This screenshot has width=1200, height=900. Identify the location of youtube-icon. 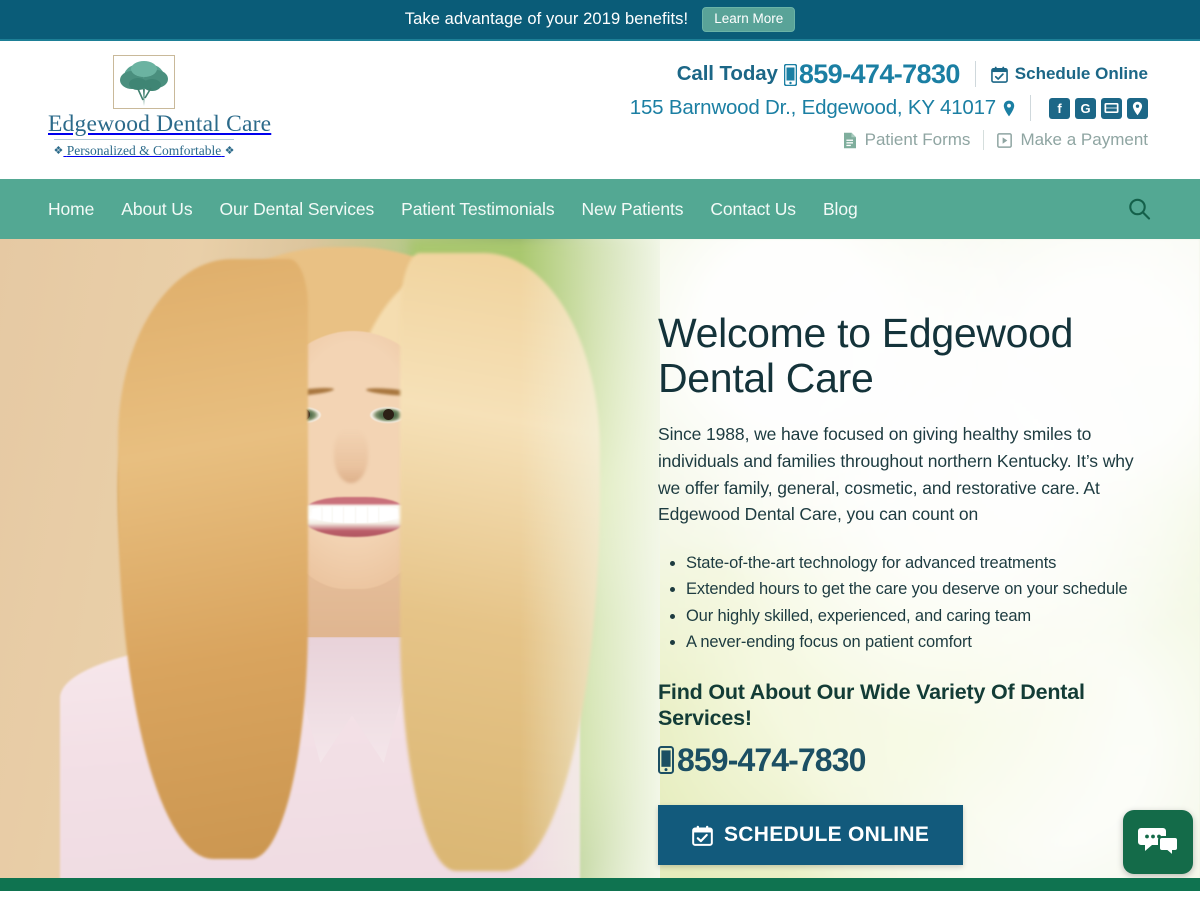
(1111, 108).